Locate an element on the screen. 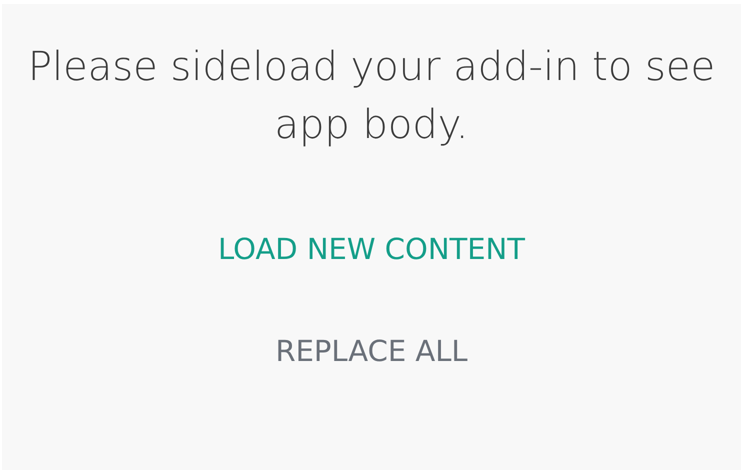 Image resolution: width=747 pixels, height=474 pixels. replace-button: REPLACE ALL is located at coordinates (371, 351).